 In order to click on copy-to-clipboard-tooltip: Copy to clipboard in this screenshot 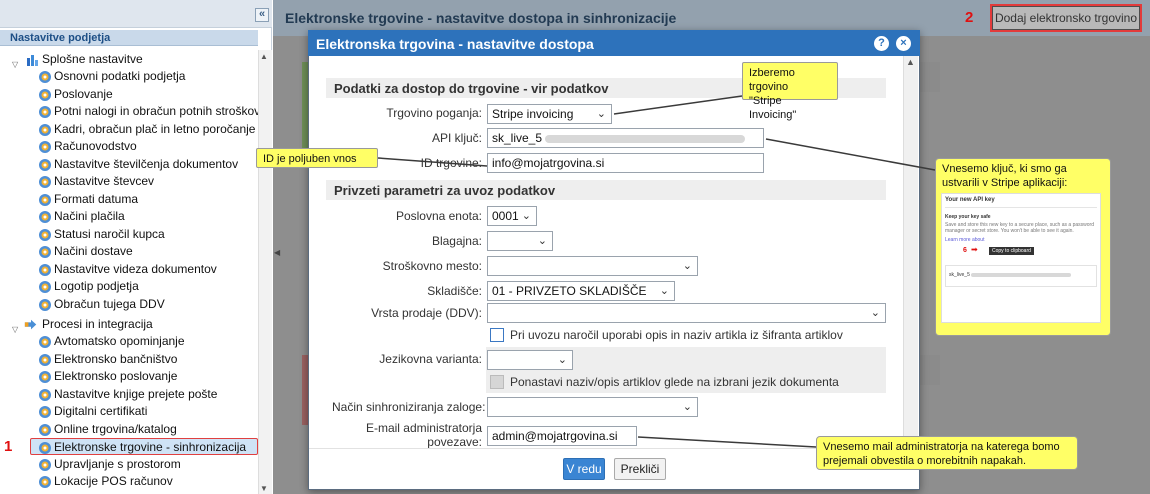, I will do `click(1011, 251)`.